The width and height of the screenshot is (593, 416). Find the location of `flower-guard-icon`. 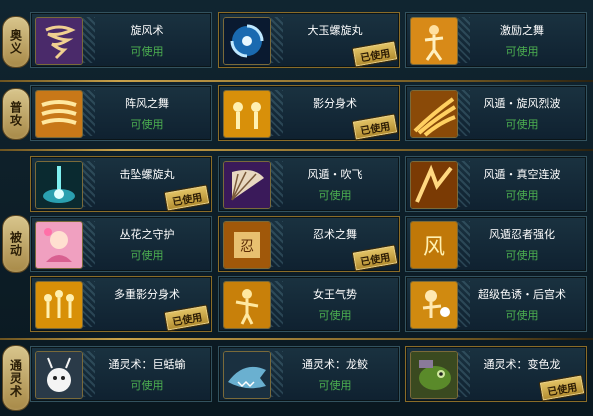

flower-guard-icon is located at coordinates (59, 245).